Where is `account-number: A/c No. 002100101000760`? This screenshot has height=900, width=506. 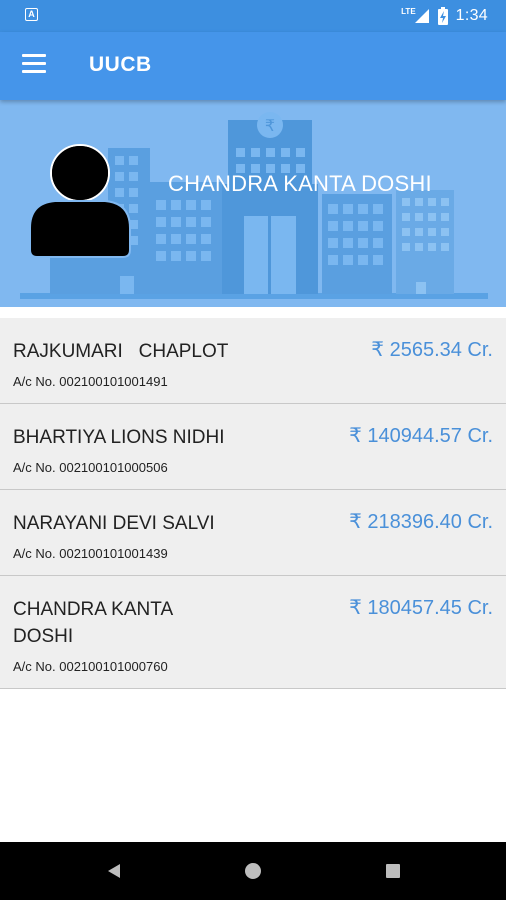
account-number: A/c No. 002100101000760 is located at coordinates (90, 666).